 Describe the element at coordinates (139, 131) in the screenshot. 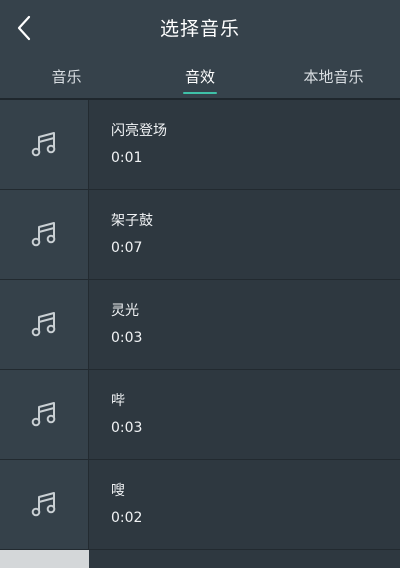

I see `sound-name: 闪亮登场` at that location.